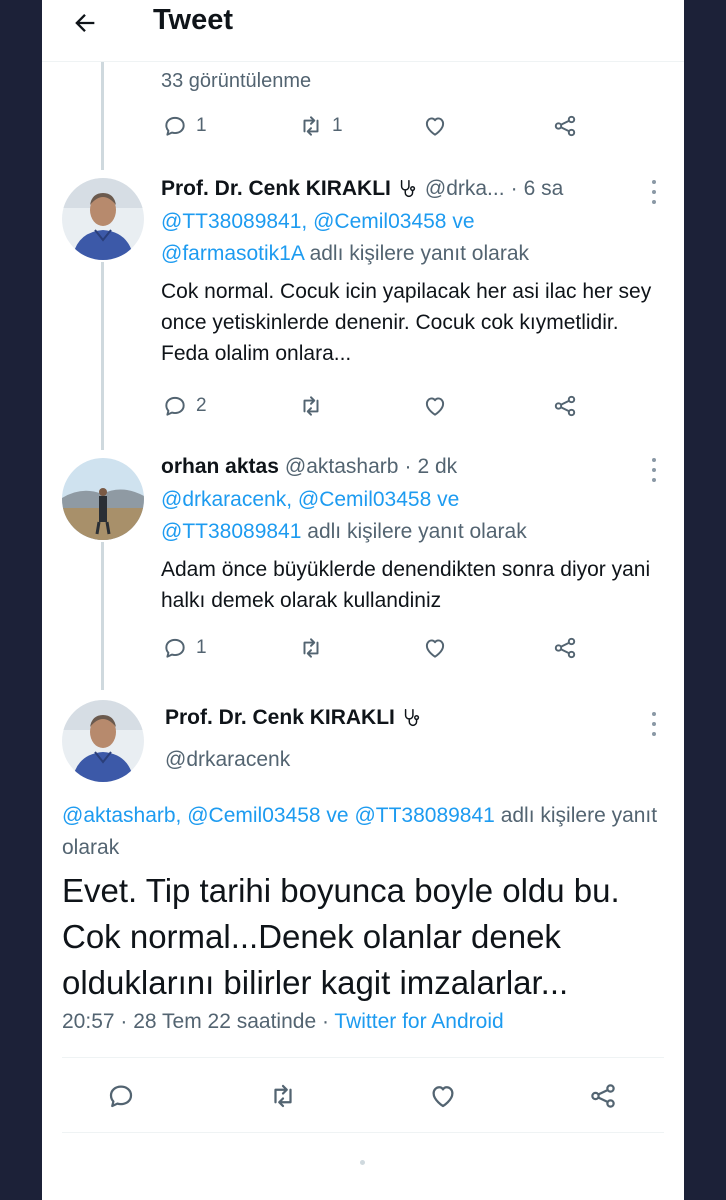 This screenshot has height=1200, width=726. I want to click on mention-link: @drkaracenk,, so click(226, 499).